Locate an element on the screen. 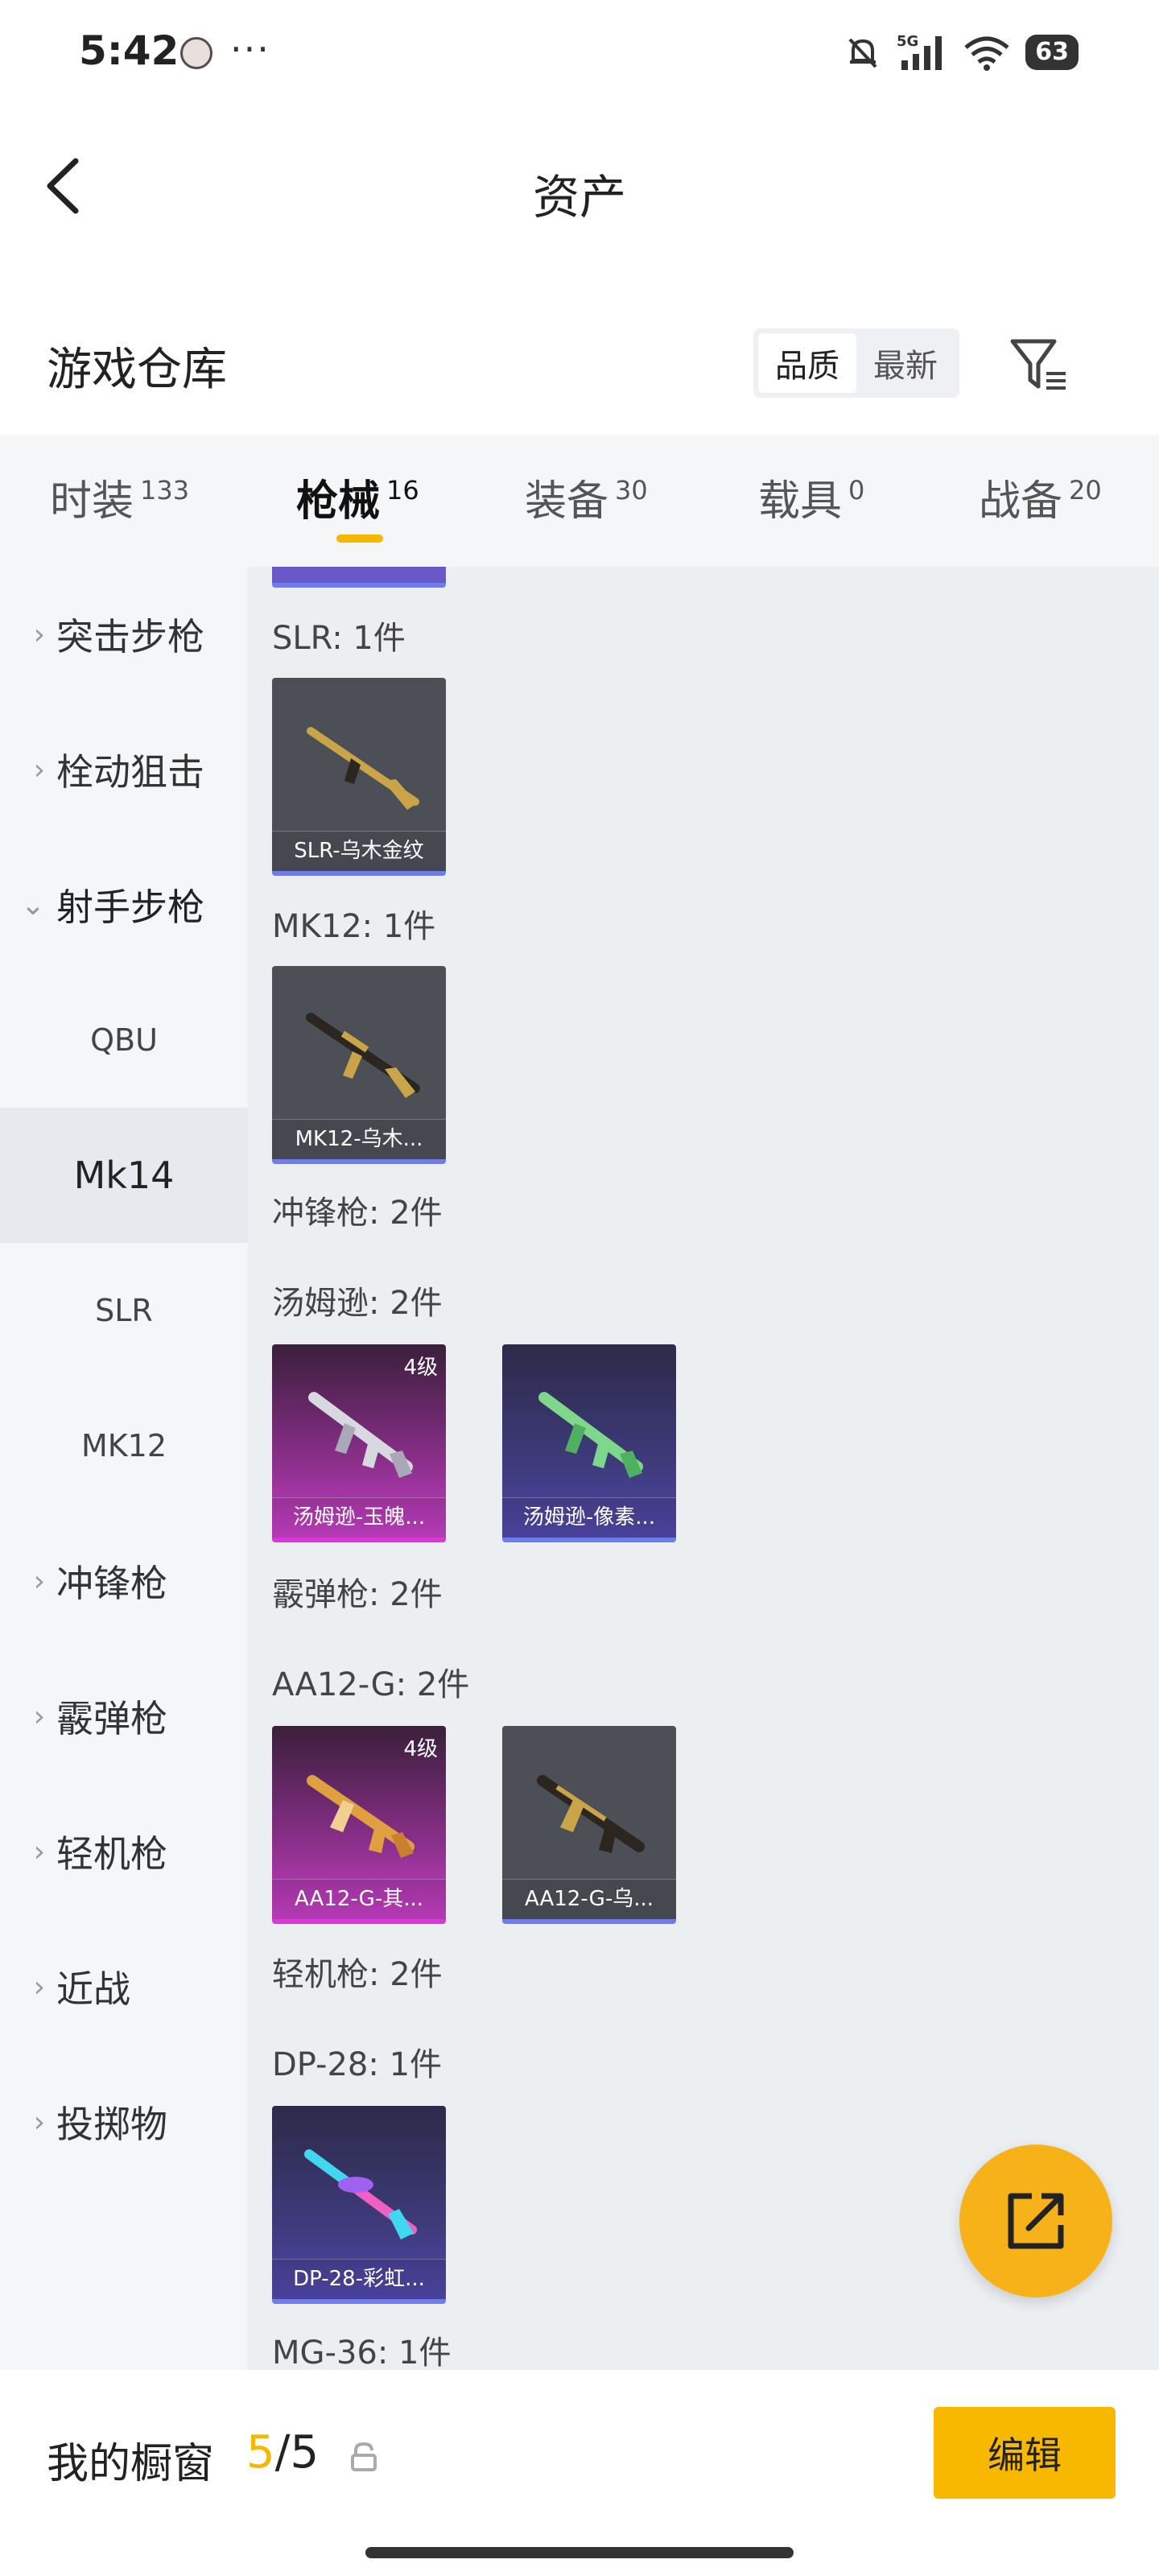 The height and width of the screenshot is (2576, 1159). network-type-label: 5G is located at coordinates (907, 41).